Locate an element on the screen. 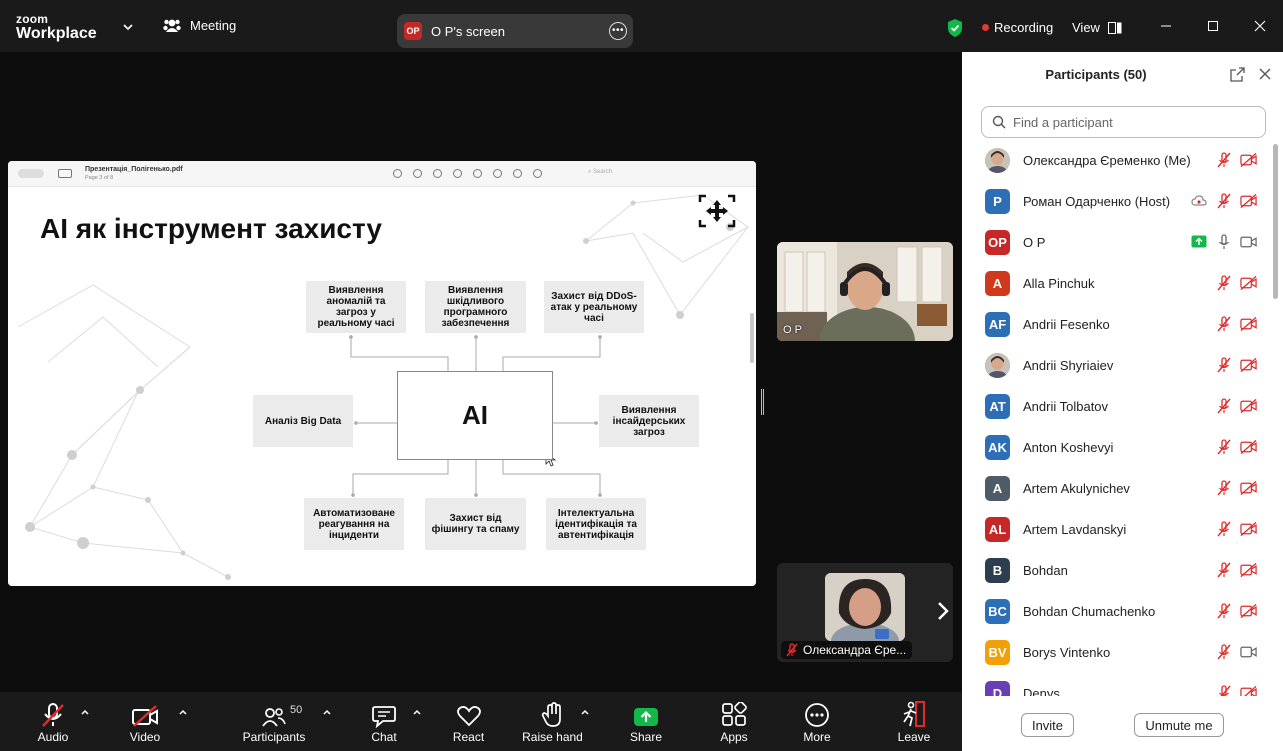  apps-button: Apps is located at coordinates (734, 721).